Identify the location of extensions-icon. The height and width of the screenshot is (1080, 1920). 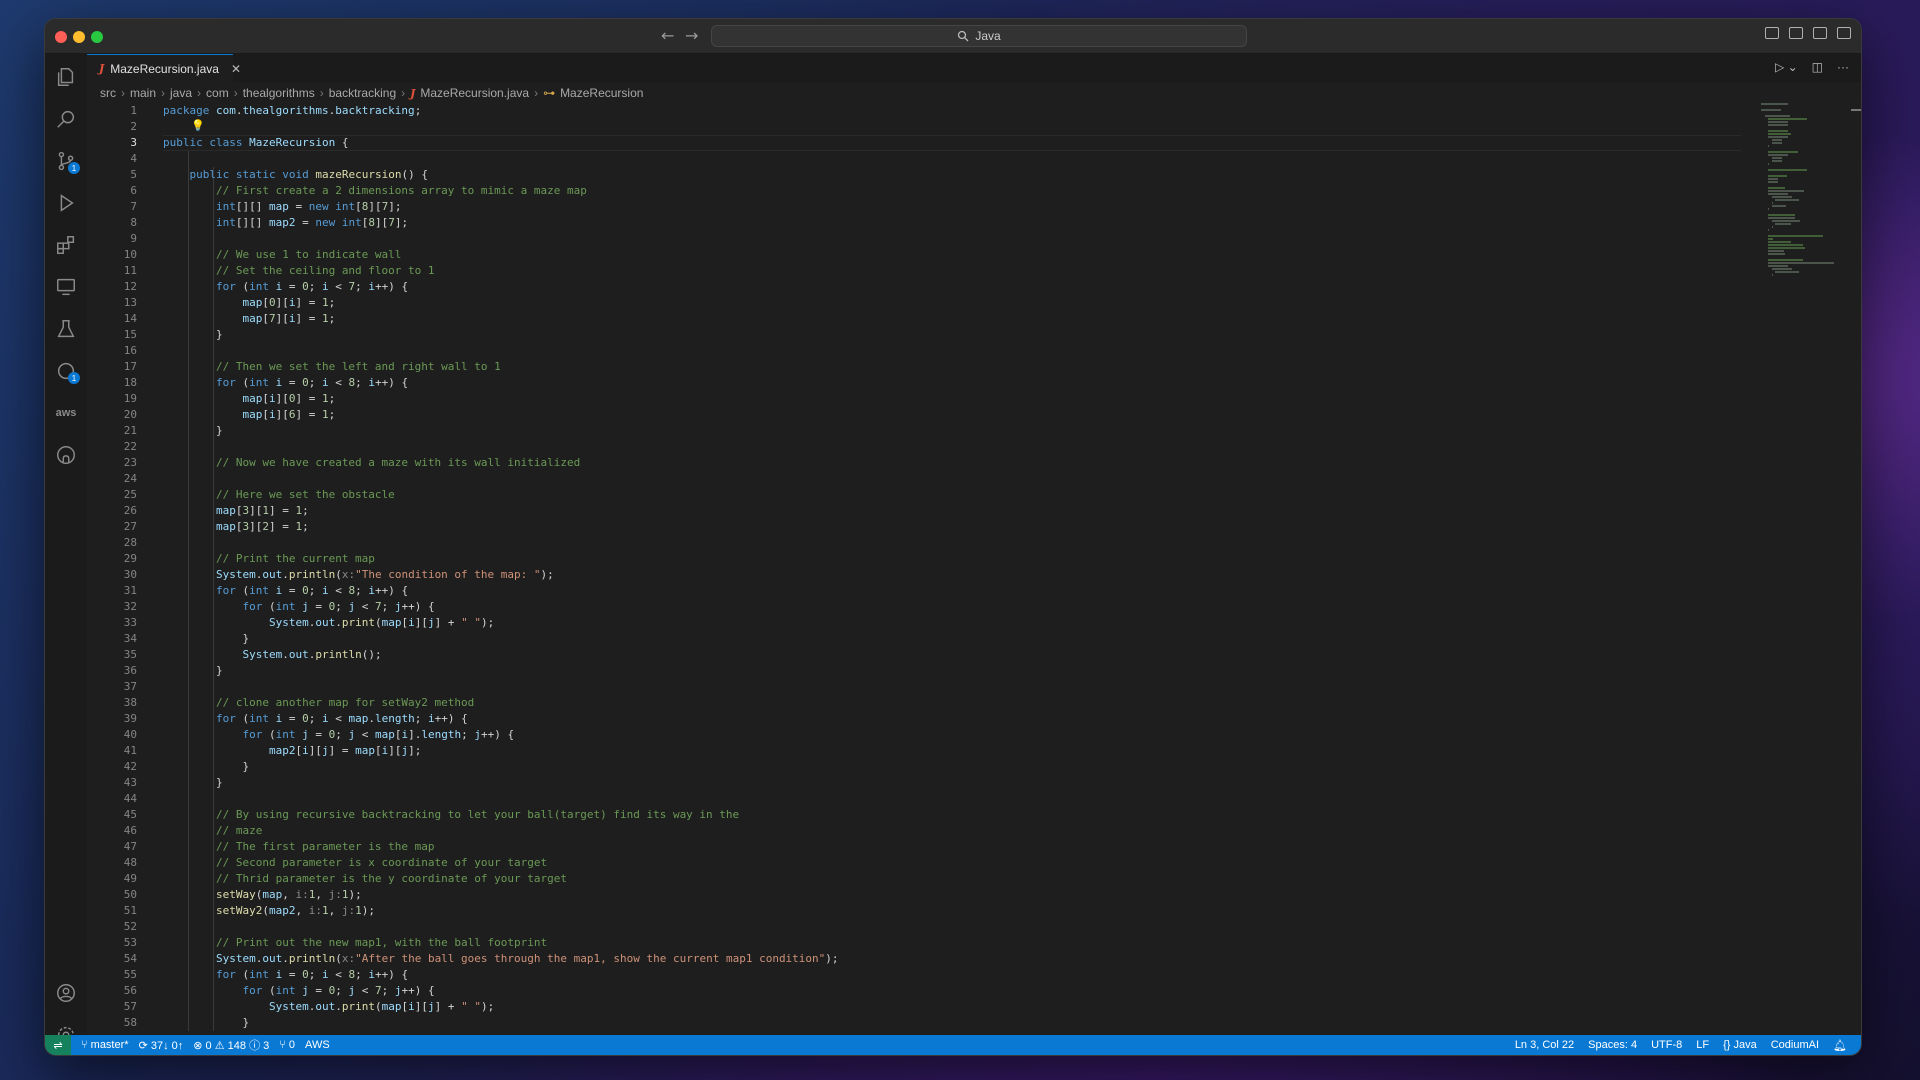
(66, 245).